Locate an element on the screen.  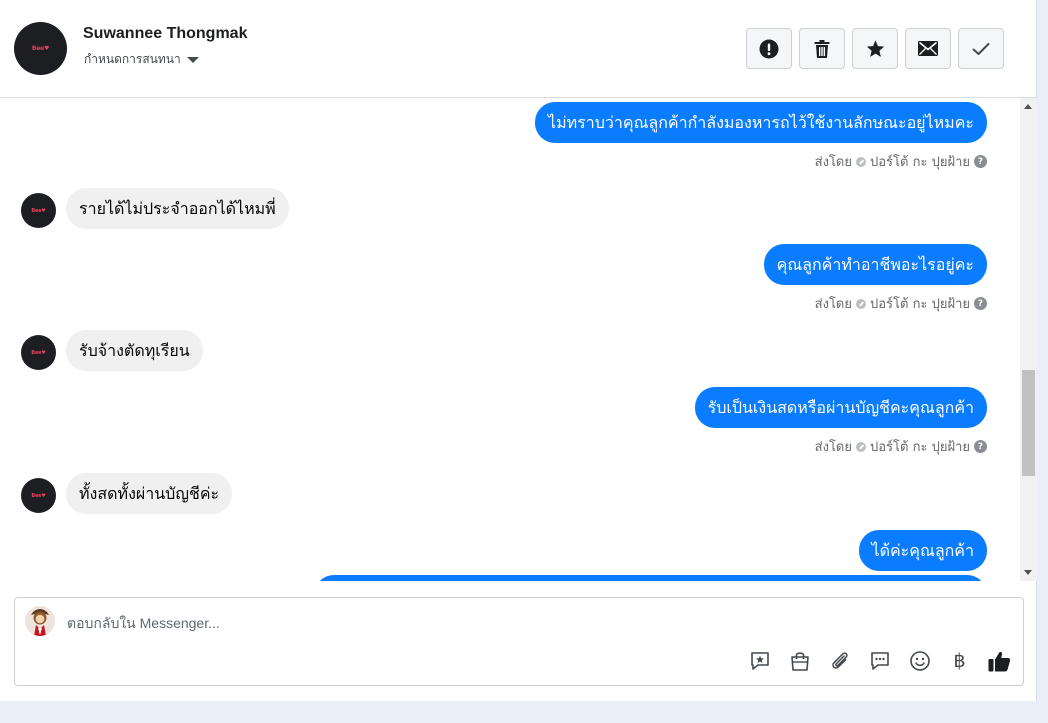
scroll-down-arrow-icon is located at coordinates (1028, 572).